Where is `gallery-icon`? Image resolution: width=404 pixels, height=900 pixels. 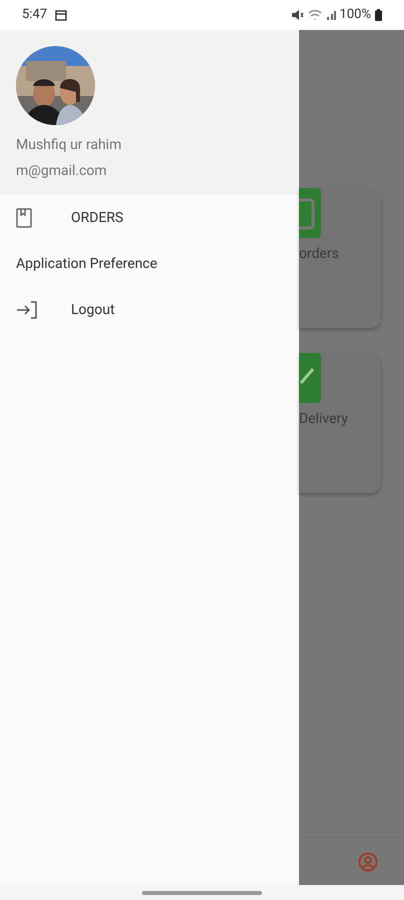
gallery-icon is located at coordinates (61, 15).